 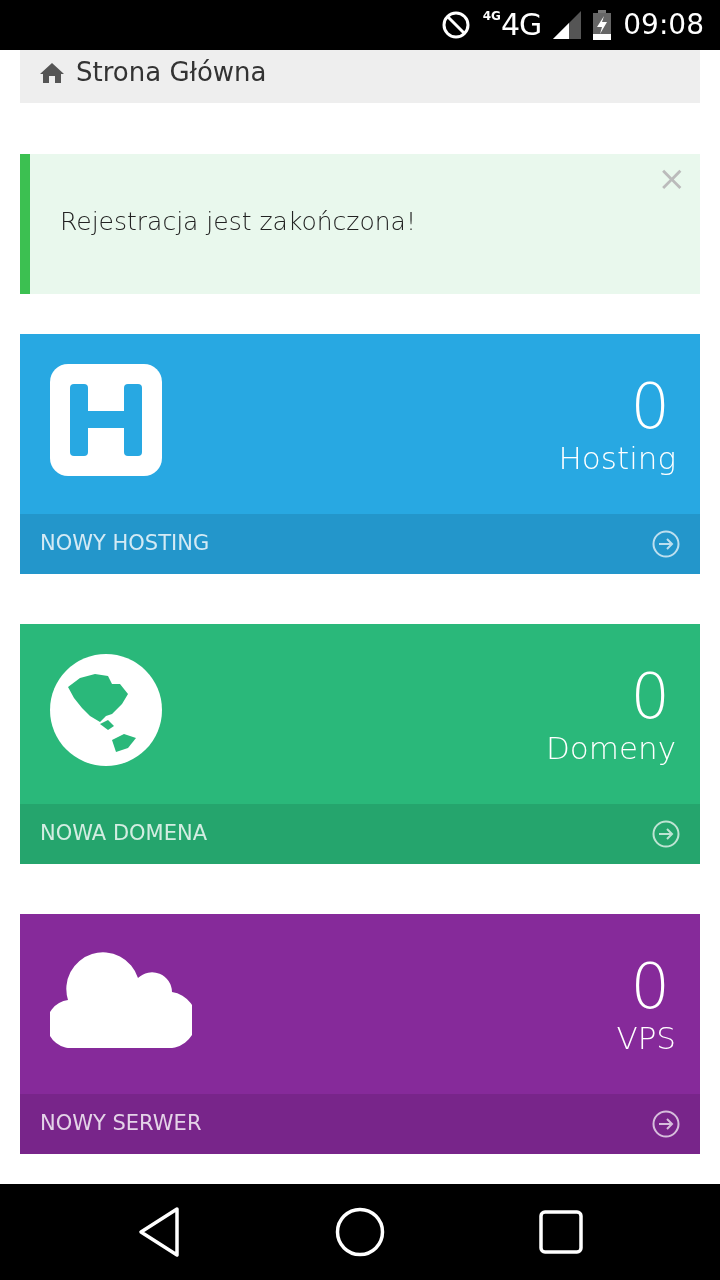 What do you see at coordinates (360, 1124) in the screenshot?
I see `card-footer-link: NOWY SERWER` at bounding box center [360, 1124].